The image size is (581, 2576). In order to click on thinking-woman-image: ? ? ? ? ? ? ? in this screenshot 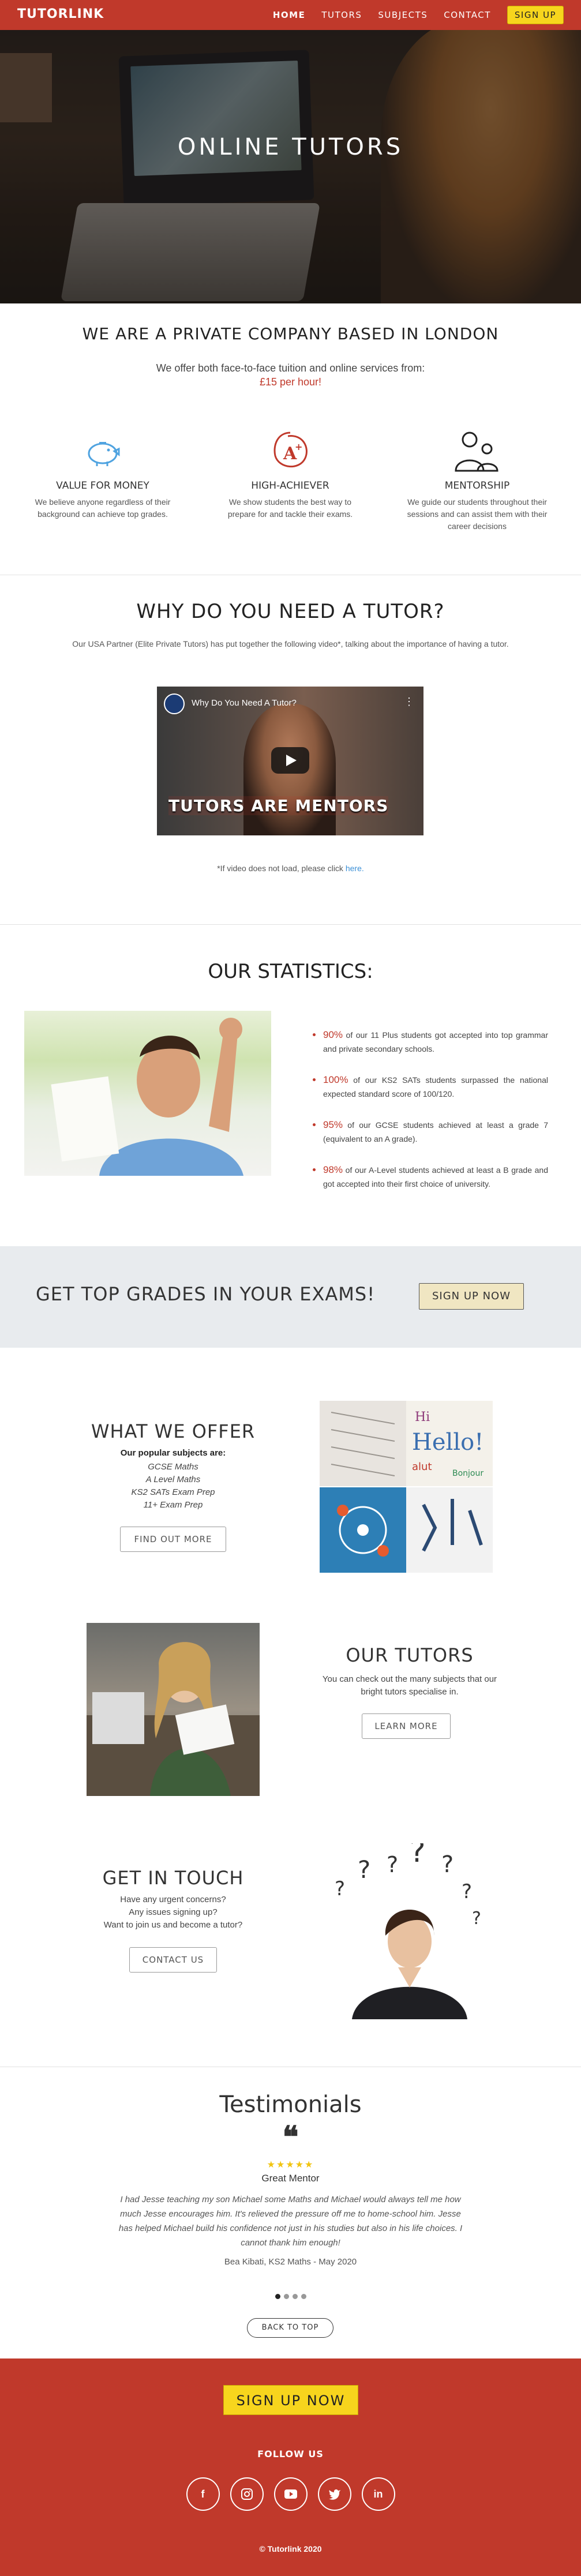, I will do `click(409, 1931)`.